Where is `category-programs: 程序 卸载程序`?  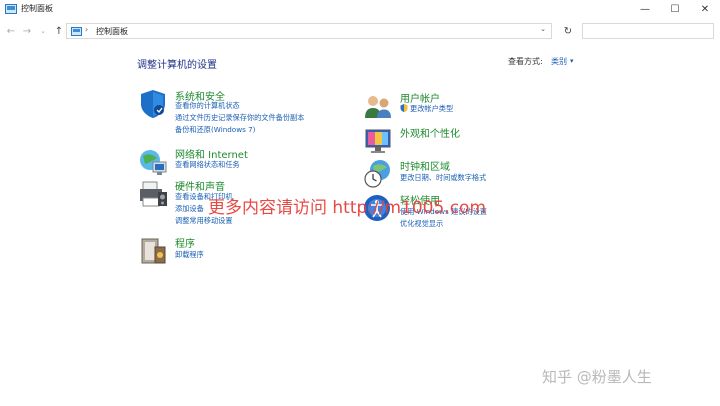 category-programs: 程序 卸载程序 is located at coordinates (247, 250).